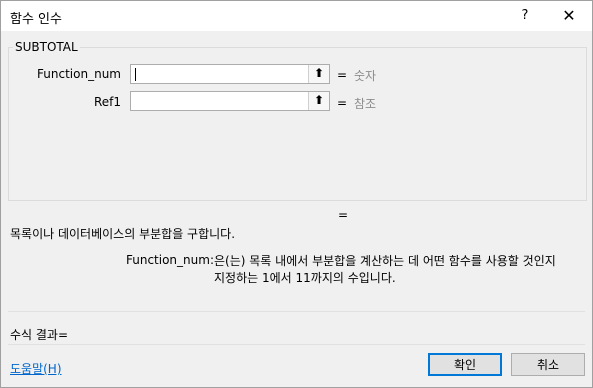  I want to click on arg-description-name: Function_num:, so click(170, 260).